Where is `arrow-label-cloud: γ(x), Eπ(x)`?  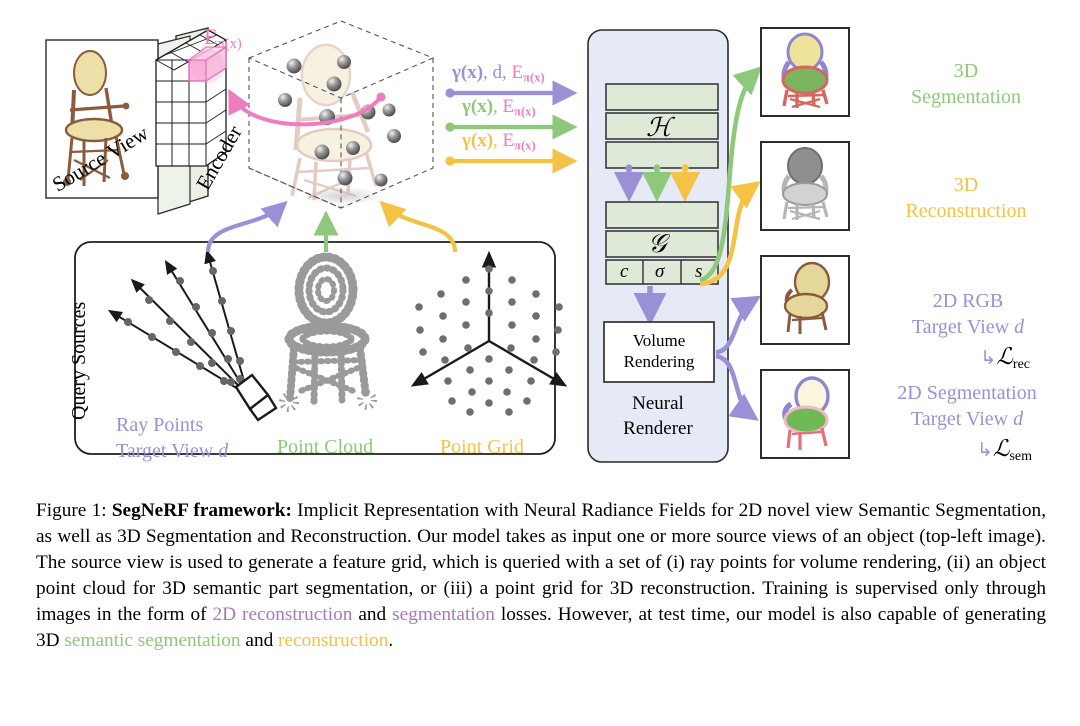 arrow-label-cloud: γ(x), Eπ(x) is located at coordinates (499, 107).